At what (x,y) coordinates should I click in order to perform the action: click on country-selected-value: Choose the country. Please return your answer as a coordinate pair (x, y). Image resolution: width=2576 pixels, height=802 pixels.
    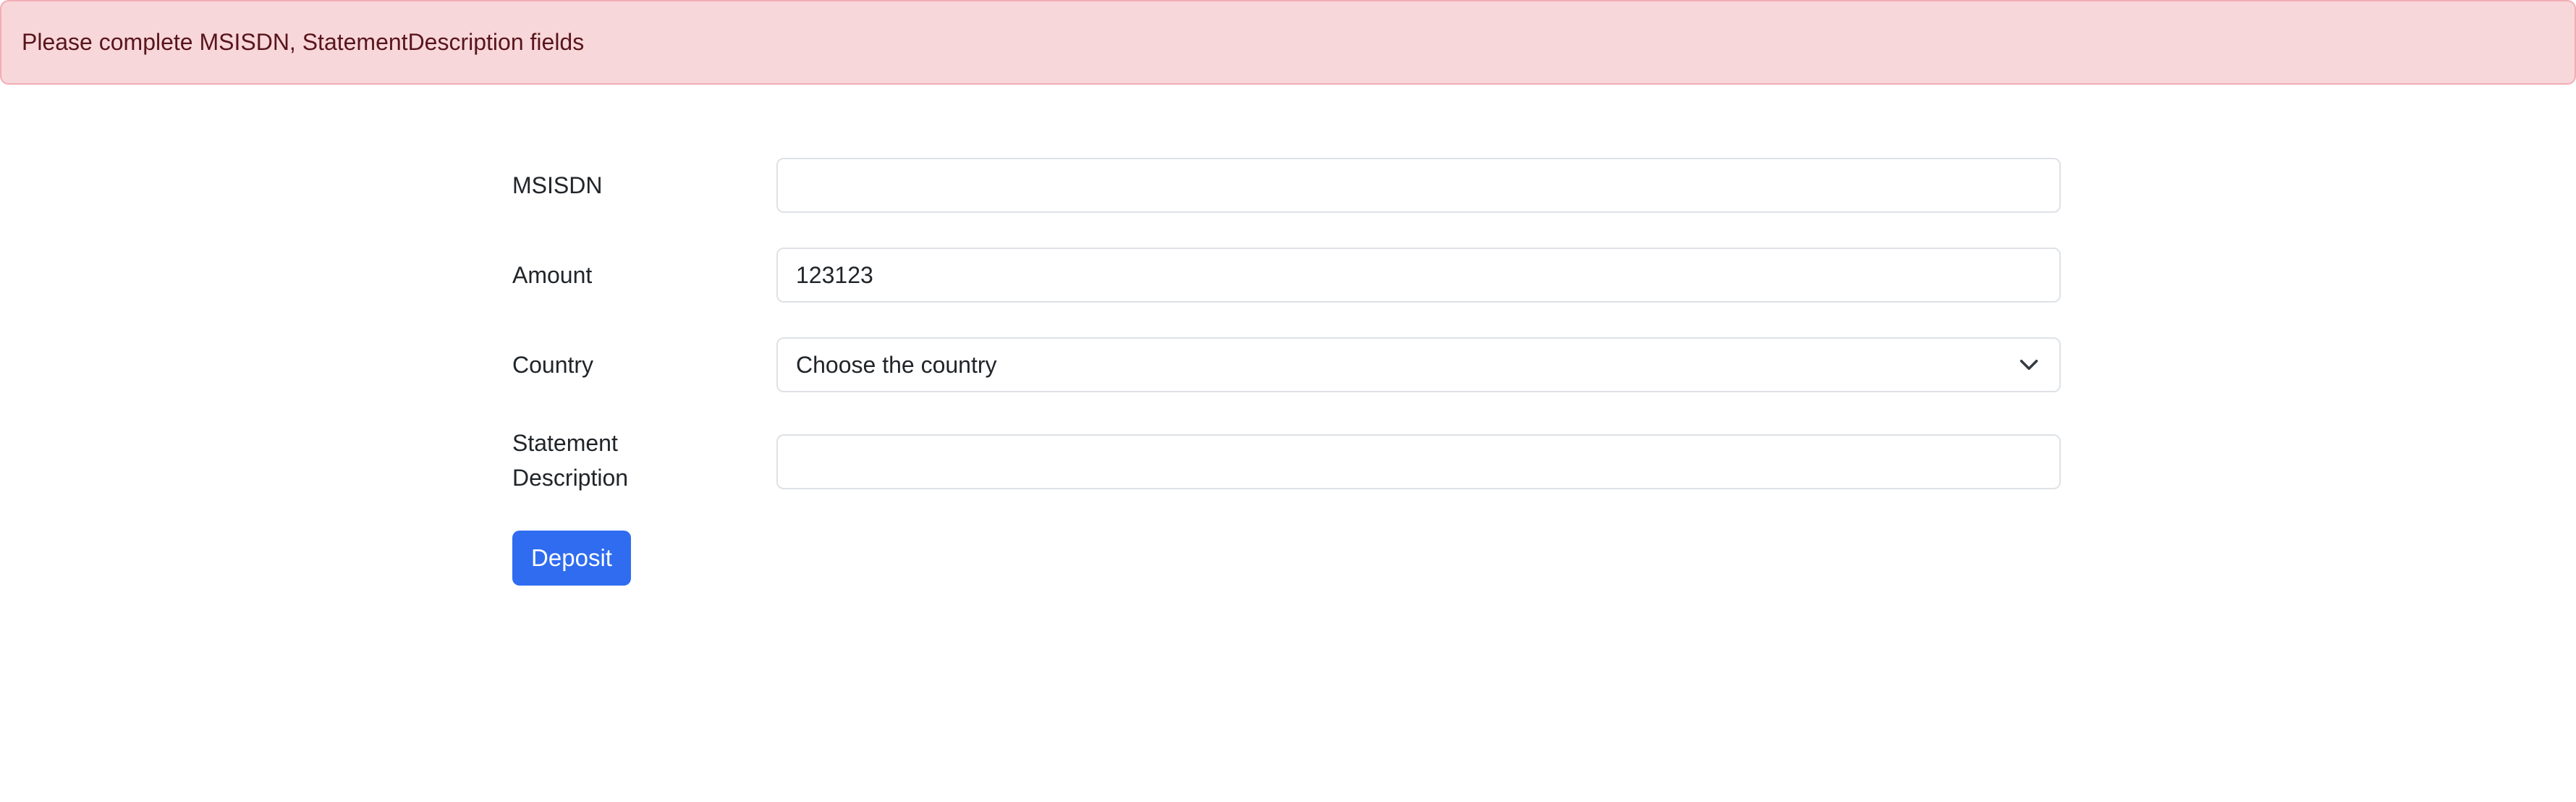
    Looking at the image, I should click on (896, 364).